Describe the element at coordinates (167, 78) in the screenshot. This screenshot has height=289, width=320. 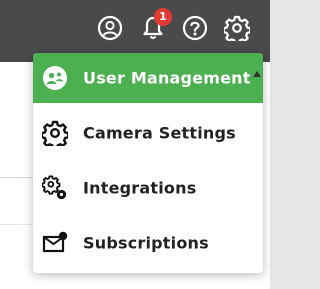
I see `menu-item-label: User Management` at that location.